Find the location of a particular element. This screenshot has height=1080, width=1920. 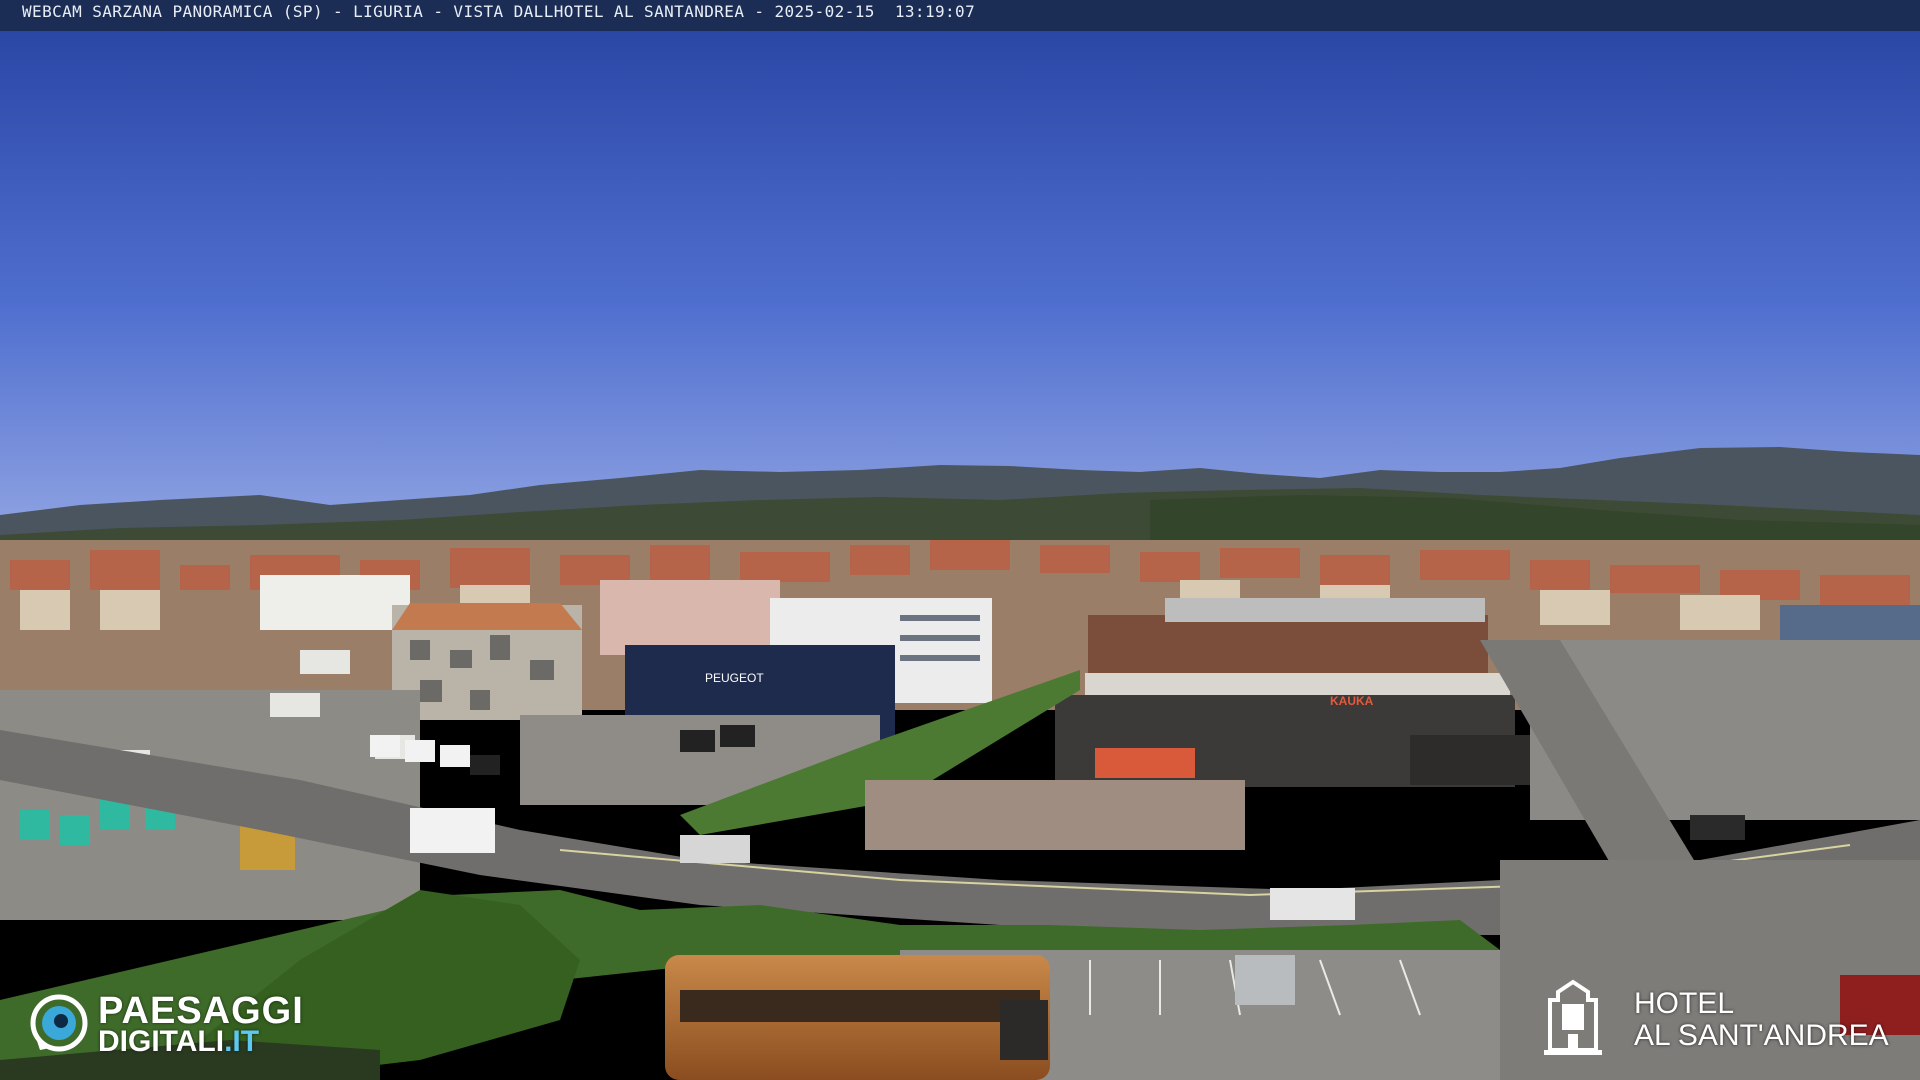

plaza is located at coordinates (1055, 815).